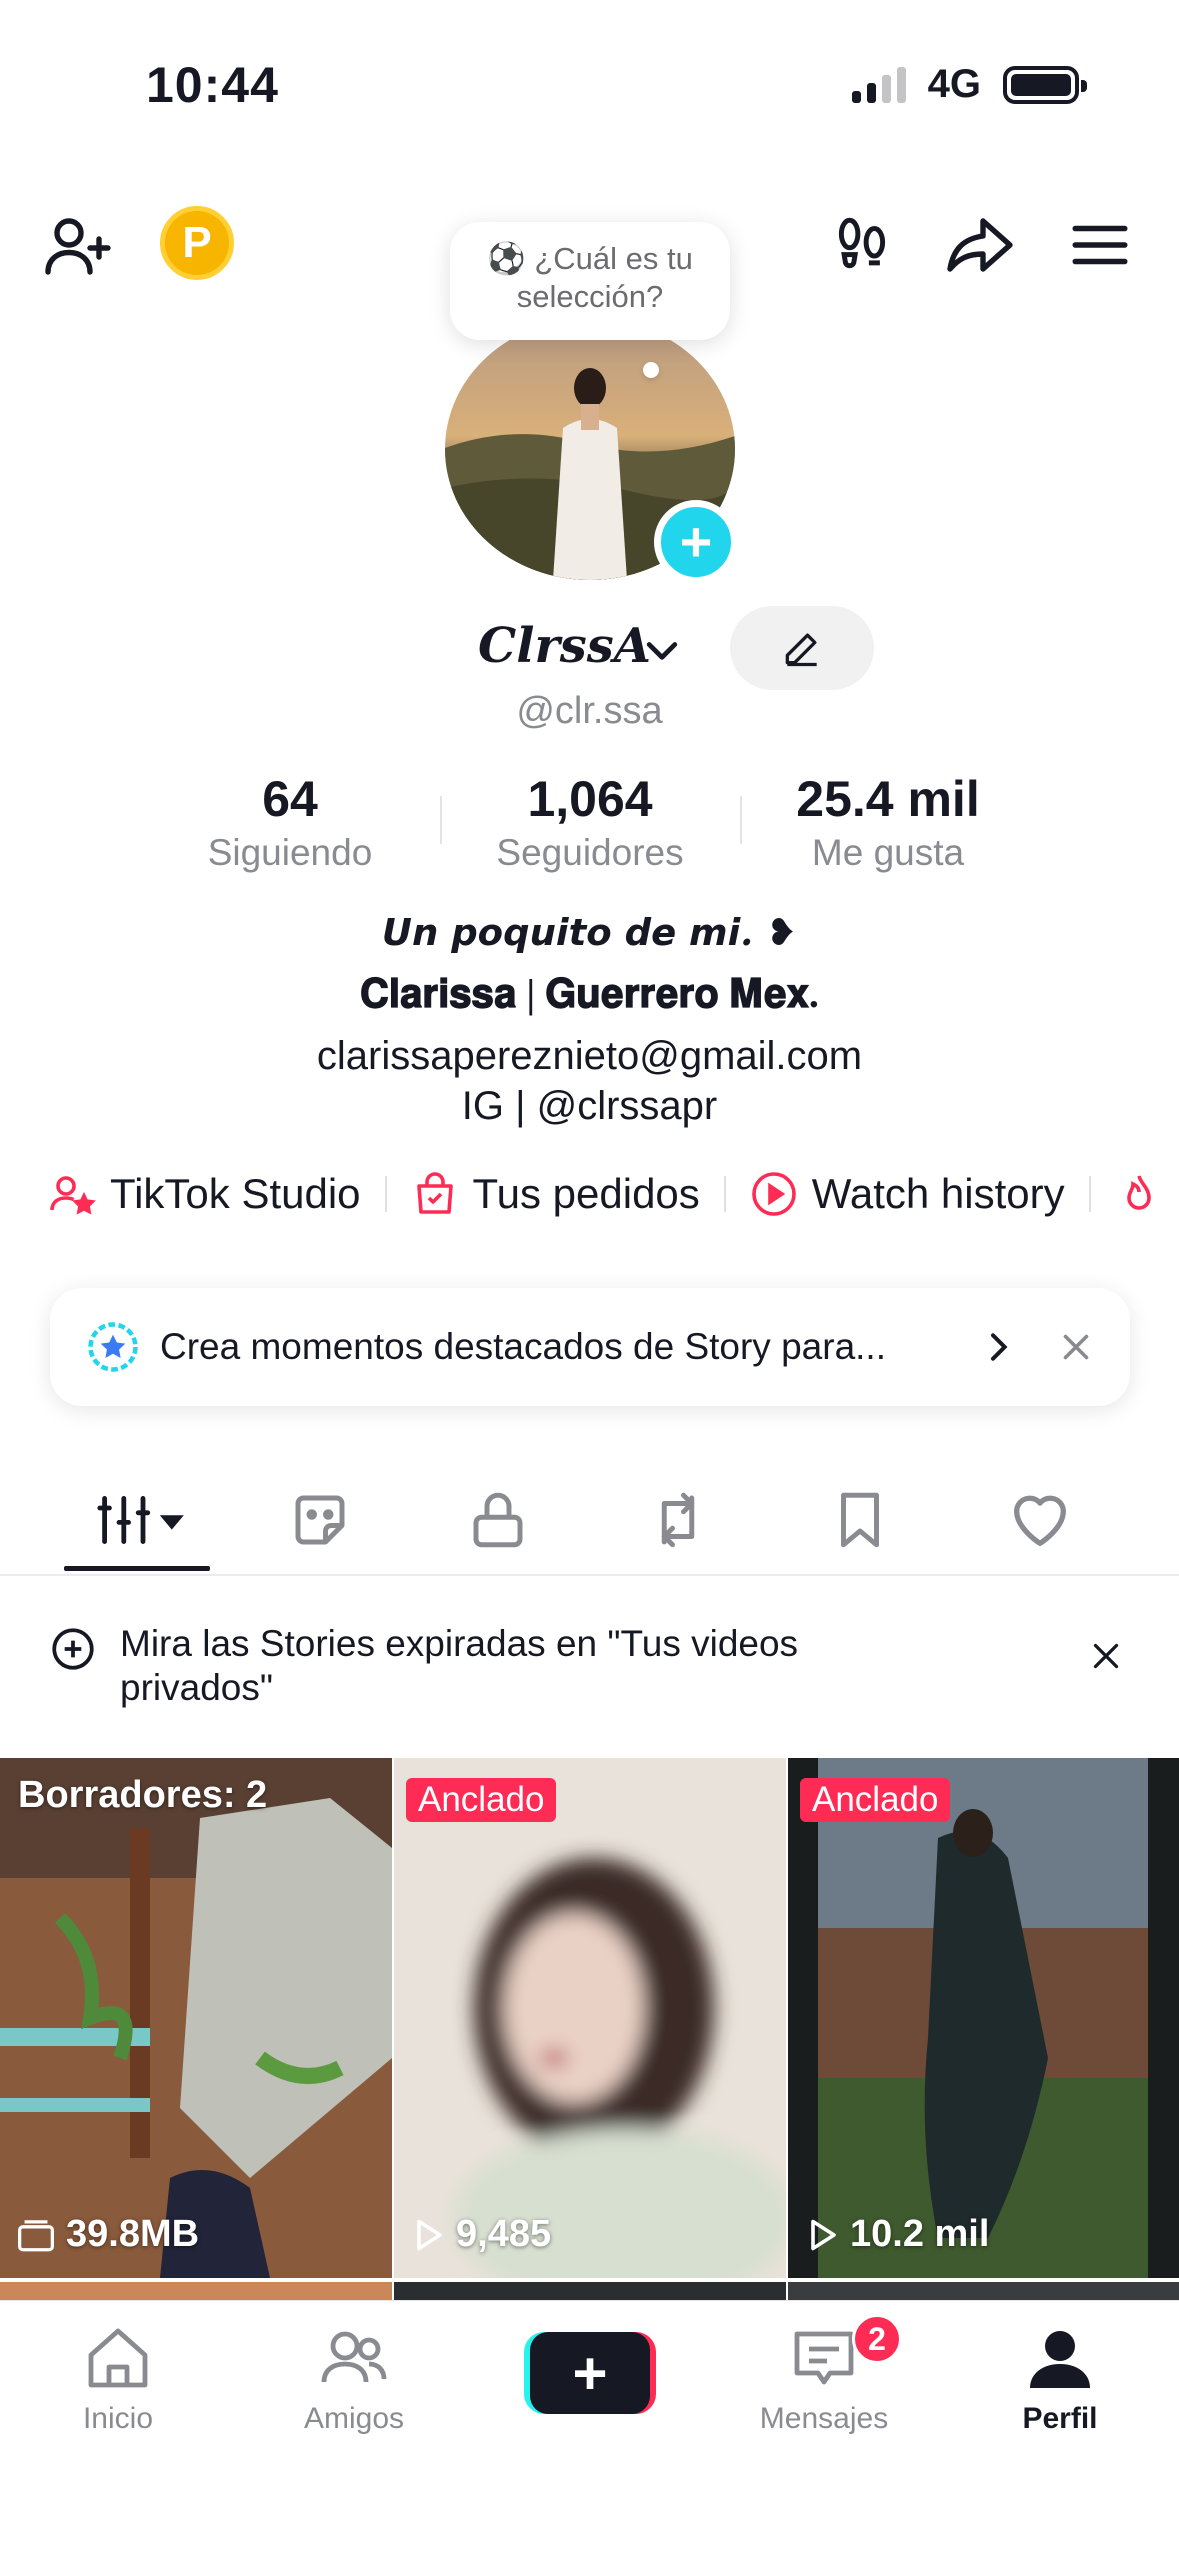 The image size is (1179, 2556). Describe the element at coordinates (590, 799) in the screenshot. I see `followers-count: 1,064` at that location.